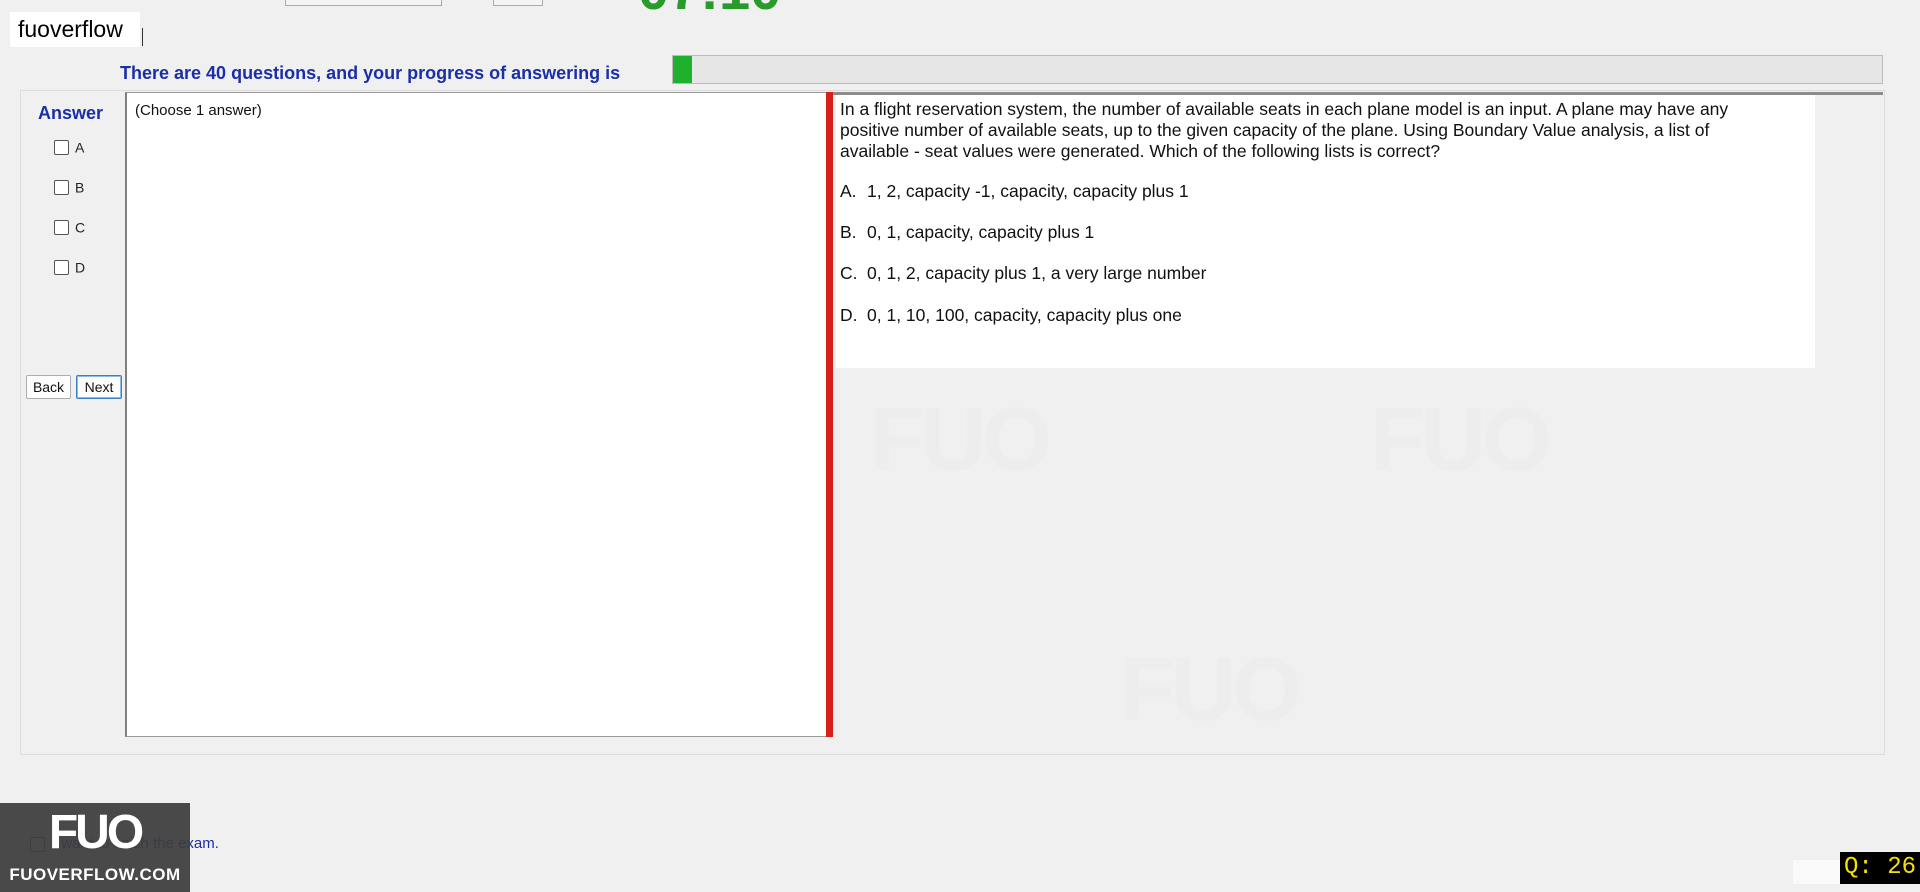  Describe the element at coordinates (518, 3) in the screenshot. I see `top-small-field` at that location.